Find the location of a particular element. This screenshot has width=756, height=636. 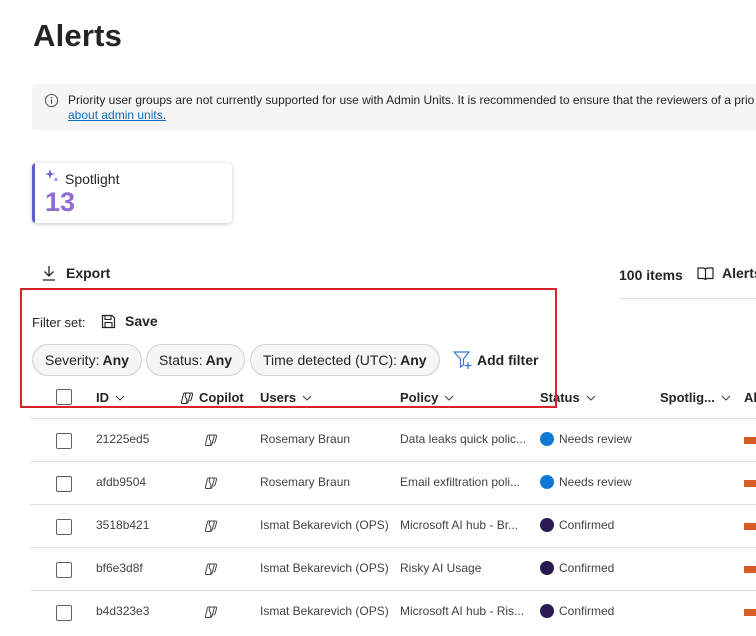

spotlight-label: Spotlight is located at coordinates (92, 179).